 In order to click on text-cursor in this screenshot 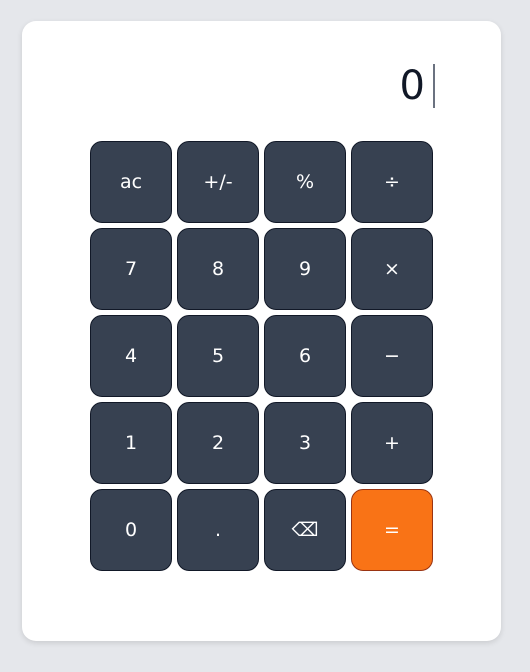, I will do `click(434, 86)`.